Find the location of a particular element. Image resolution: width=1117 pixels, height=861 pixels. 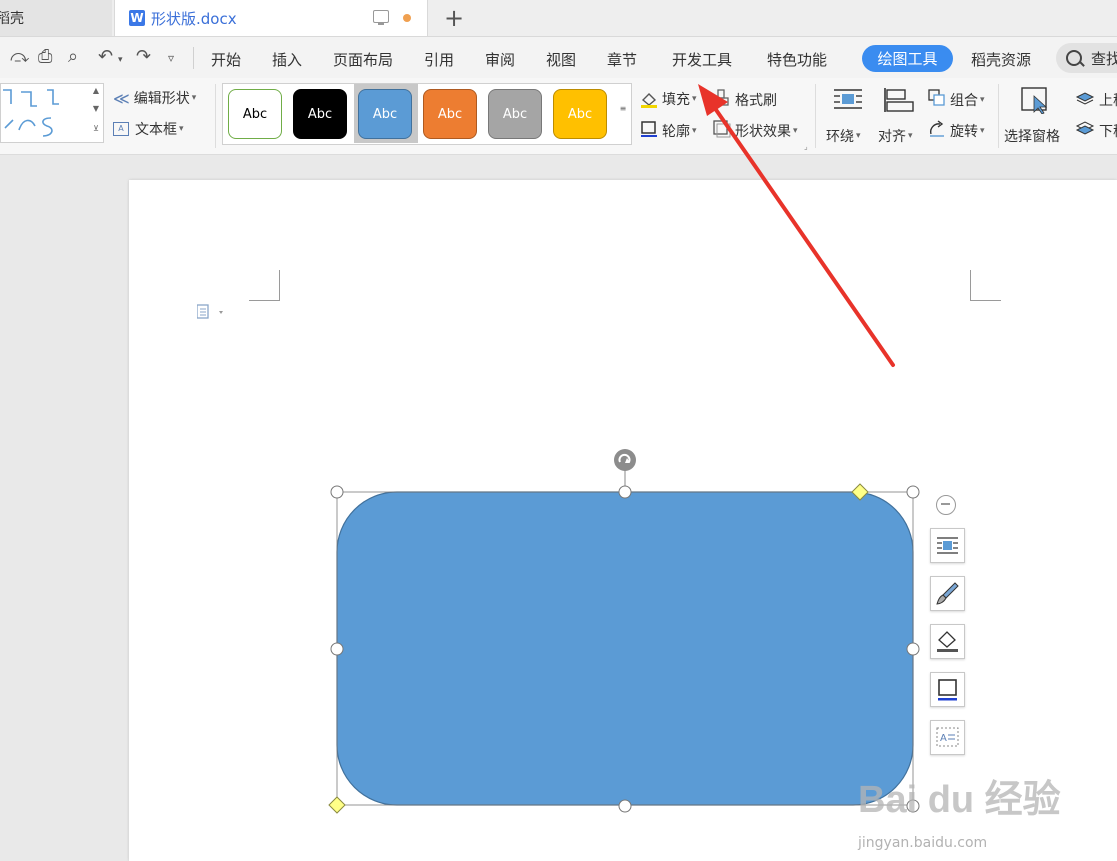

bring-forward-button: 上移 is located at coordinates (1096, 100).